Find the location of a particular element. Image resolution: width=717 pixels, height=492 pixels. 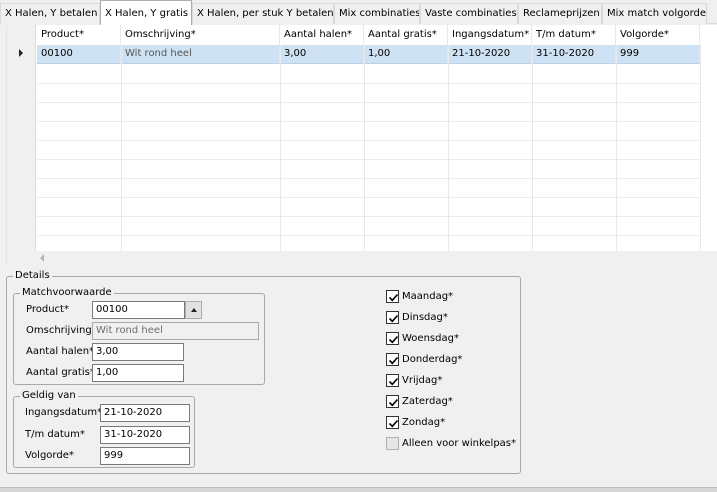

aantal-halen-label: Aantal halen* is located at coordinates (60, 351).